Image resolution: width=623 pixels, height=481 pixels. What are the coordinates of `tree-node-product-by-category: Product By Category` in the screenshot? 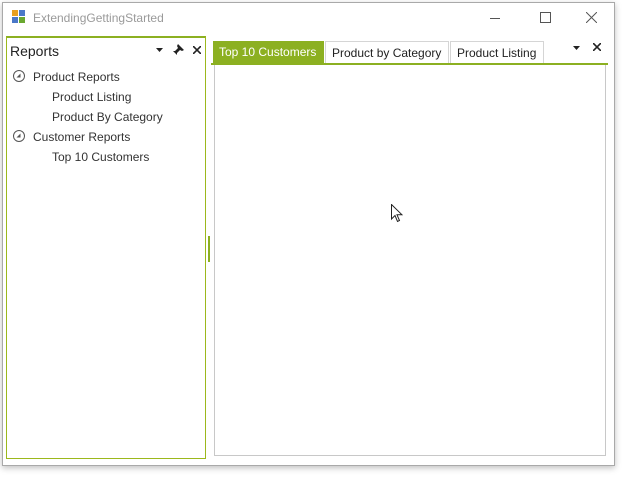 It's located at (107, 117).